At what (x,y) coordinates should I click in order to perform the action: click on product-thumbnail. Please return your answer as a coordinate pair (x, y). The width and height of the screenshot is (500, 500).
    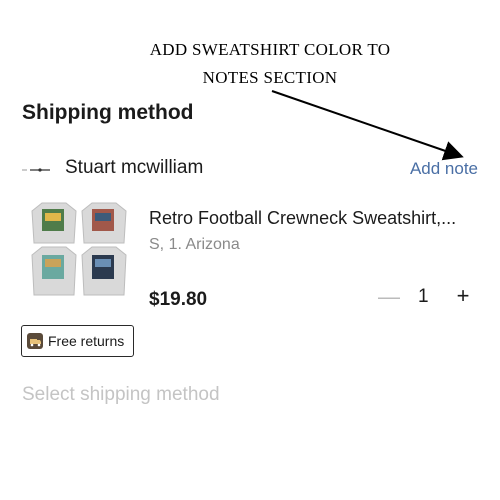
    Looking at the image, I should click on (79, 249).